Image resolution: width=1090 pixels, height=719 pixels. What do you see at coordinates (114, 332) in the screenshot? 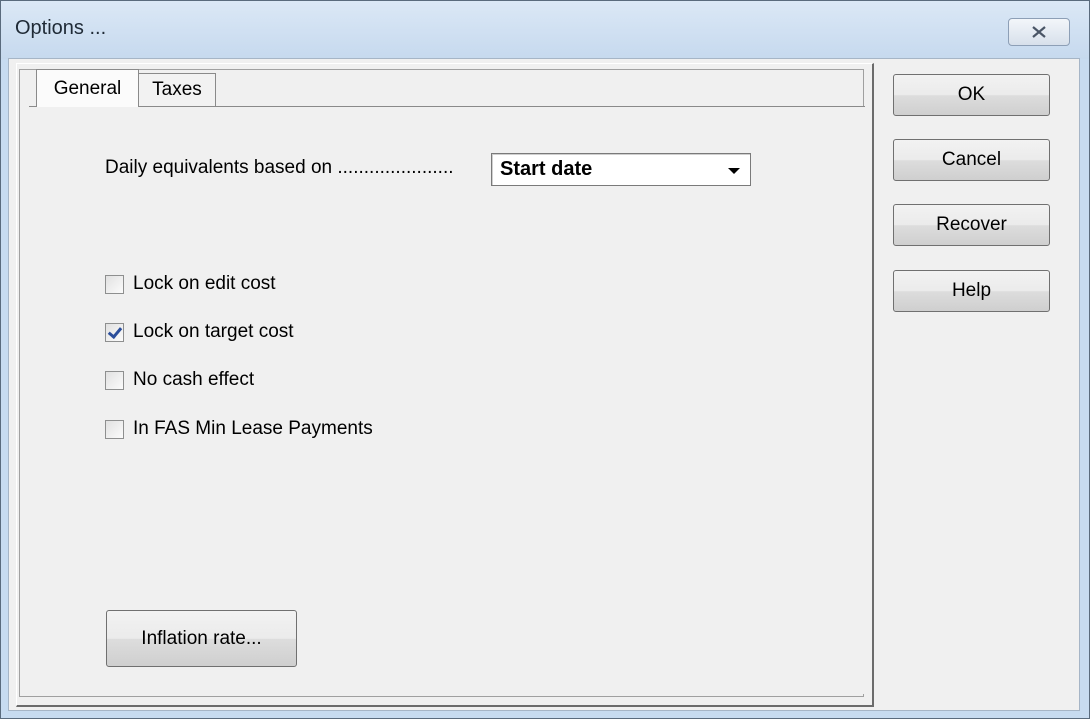
I see `lock-on-target-cost-checkbox` at bounding box center [114, 332].